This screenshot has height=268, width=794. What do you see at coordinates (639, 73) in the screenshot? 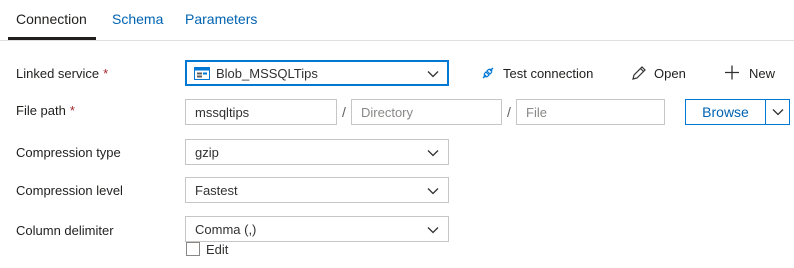
I see `pencil-icon` at bounding box center [639, 73].